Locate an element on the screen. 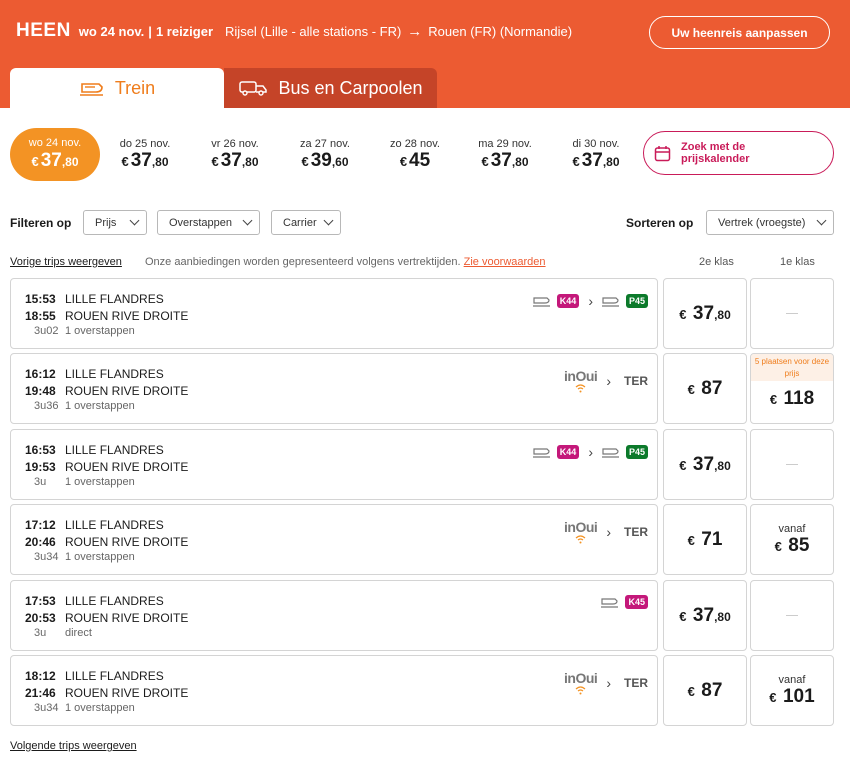 The image size is (850, 758). tab-train: Trein is located at coordinates (117, 88).